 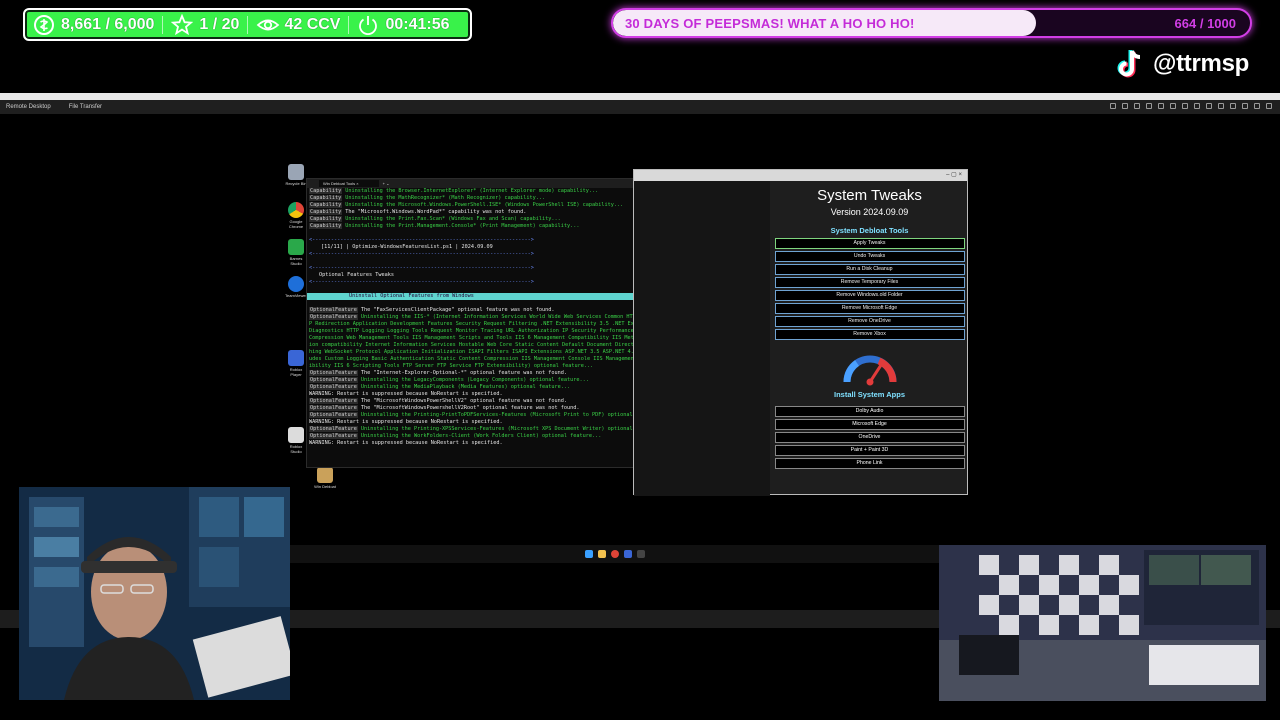 What do you see at coordinates (1191, 106) in the screenshot?
I see `toolbar-icons` at bounding box center [1191, 106].